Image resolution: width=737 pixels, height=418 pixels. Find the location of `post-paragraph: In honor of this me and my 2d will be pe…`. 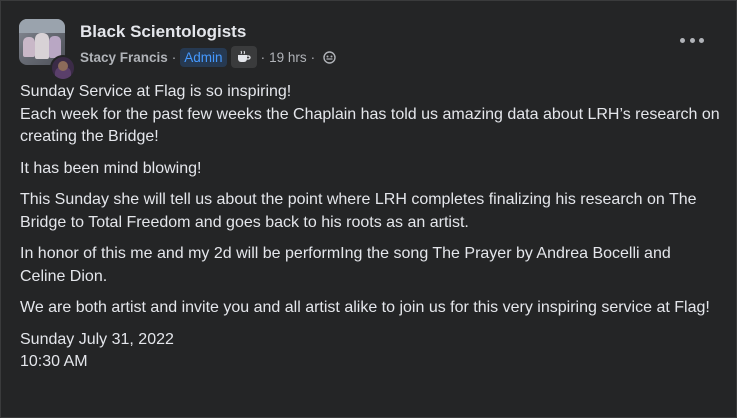

post-paragraph: In honor of this me and my 2d will be pe… is located at coordinates (345, 265).